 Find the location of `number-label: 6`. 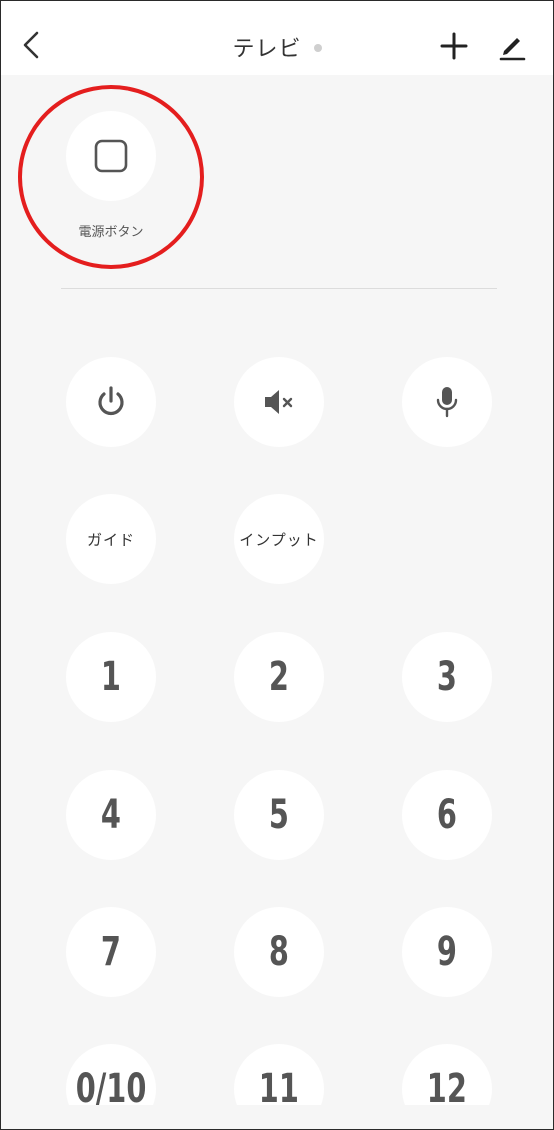

number-label: 6 is located at coordinates (447, 815).